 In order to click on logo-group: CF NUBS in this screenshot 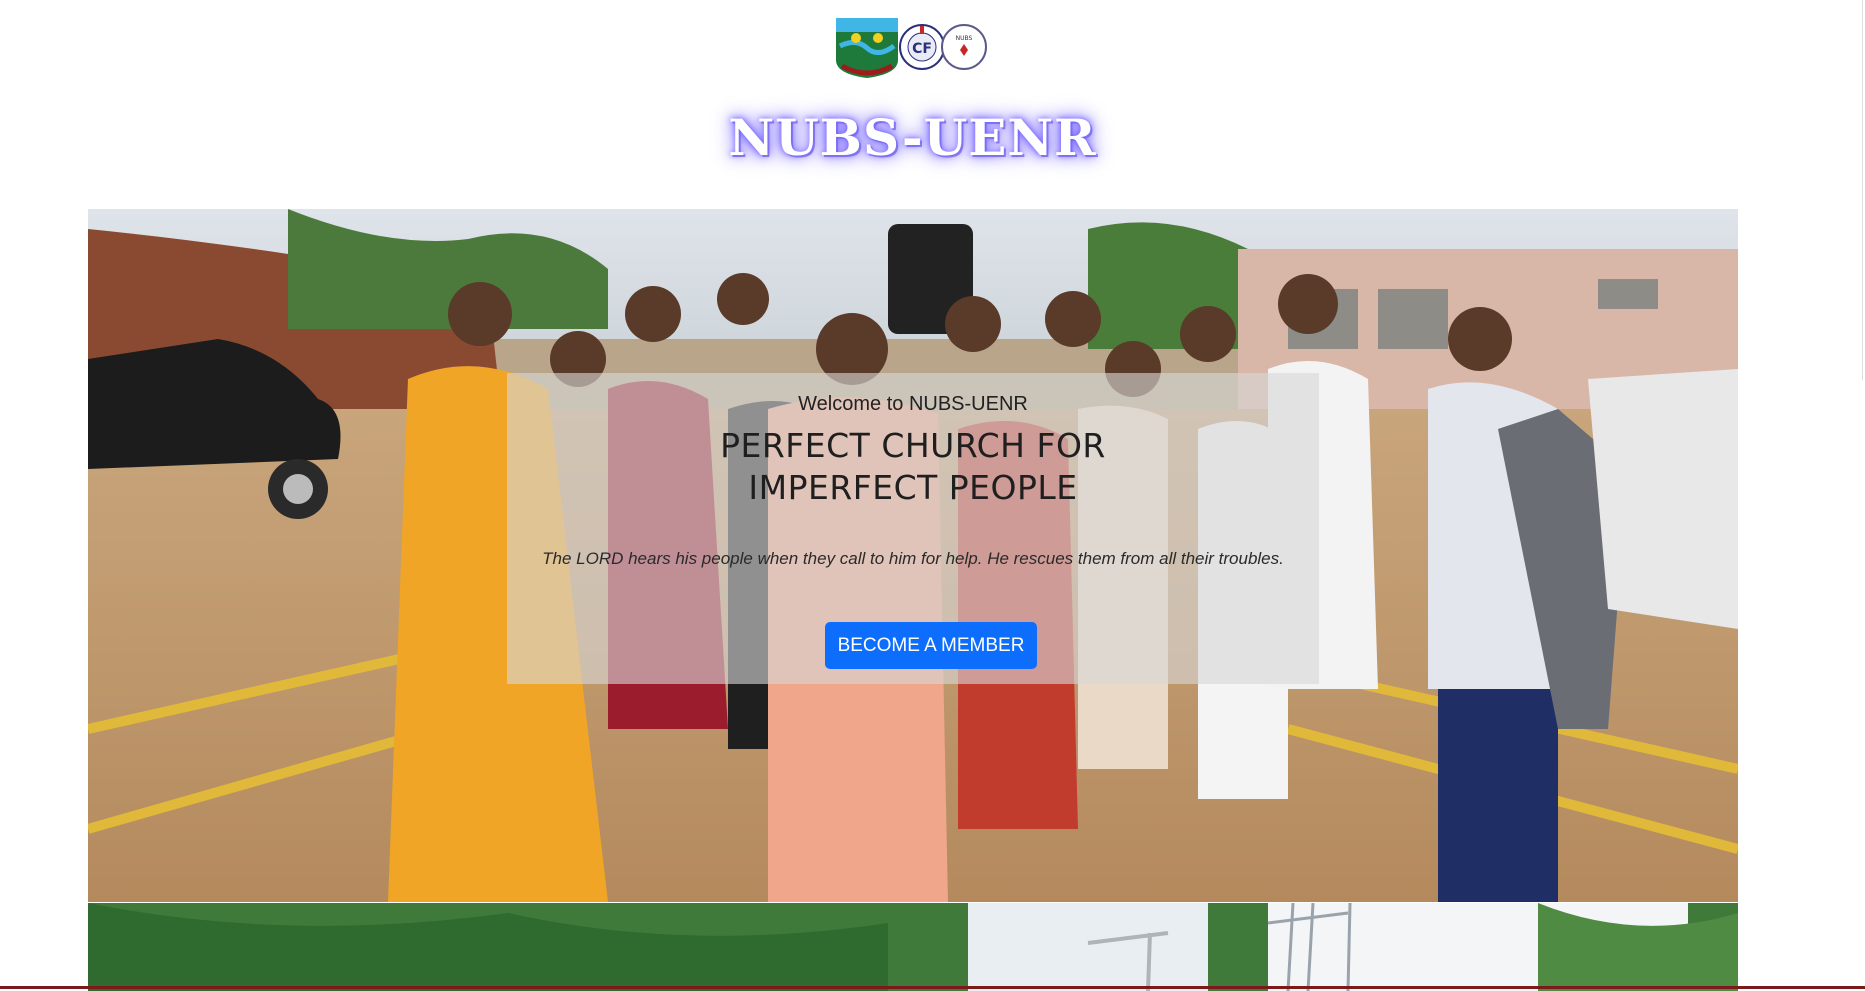, I will do `click(912, 48)`.